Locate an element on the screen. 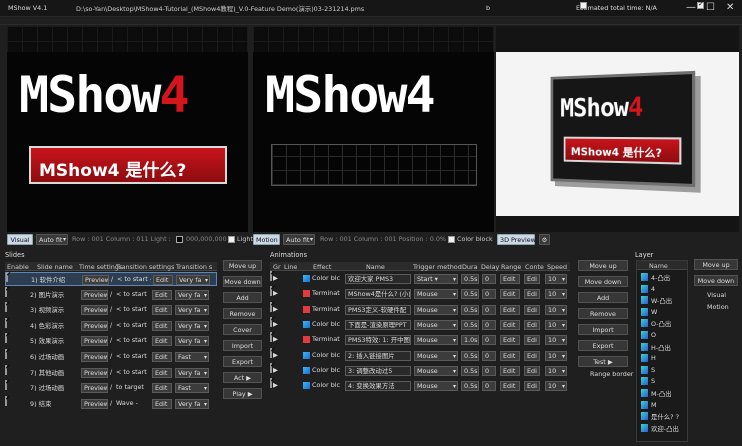 The width and height of the screenshot is (742, 446). layer-item: O is located at coordinates (664, 335).